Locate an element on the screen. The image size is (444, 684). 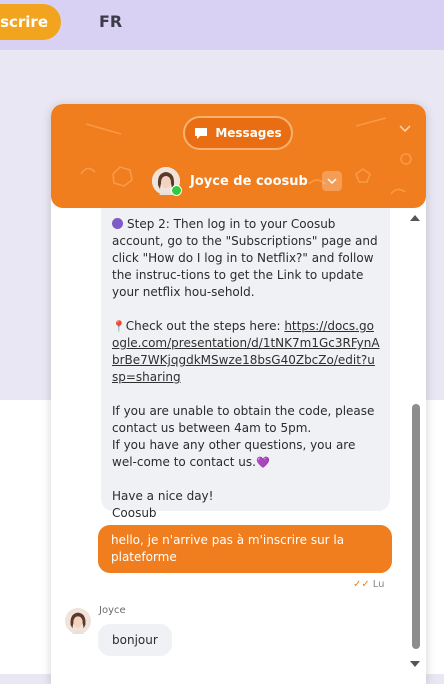
purple-heart-icon: 💜 is located at coordinates (262, 462).